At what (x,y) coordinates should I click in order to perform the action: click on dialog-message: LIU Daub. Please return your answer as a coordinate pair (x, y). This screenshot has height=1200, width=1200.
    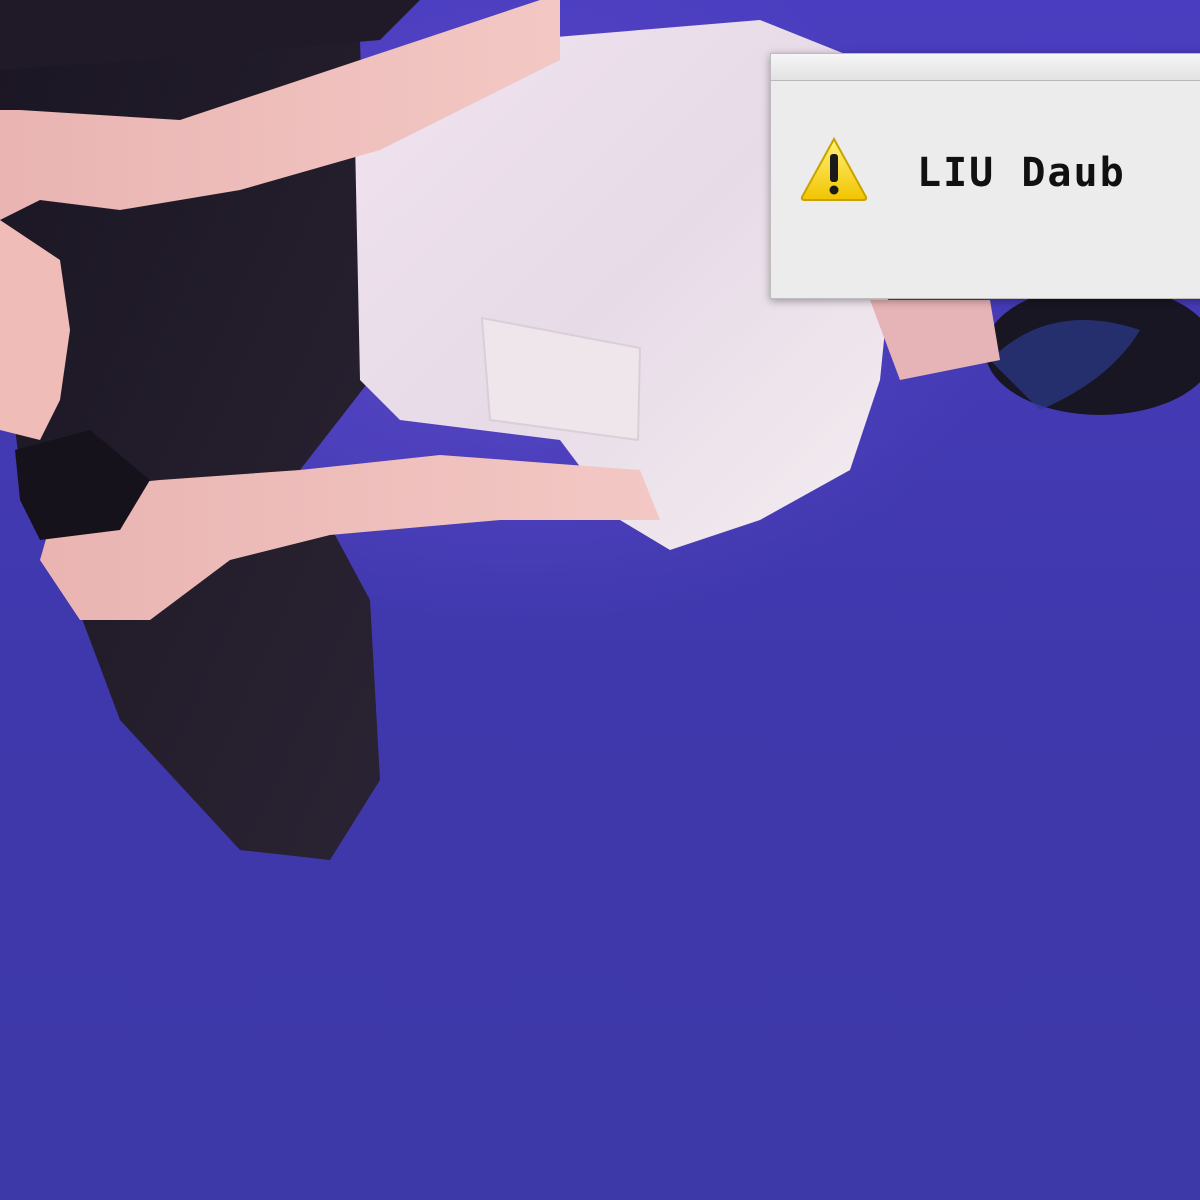
    Looking at the image, I should click on (1021, 173).